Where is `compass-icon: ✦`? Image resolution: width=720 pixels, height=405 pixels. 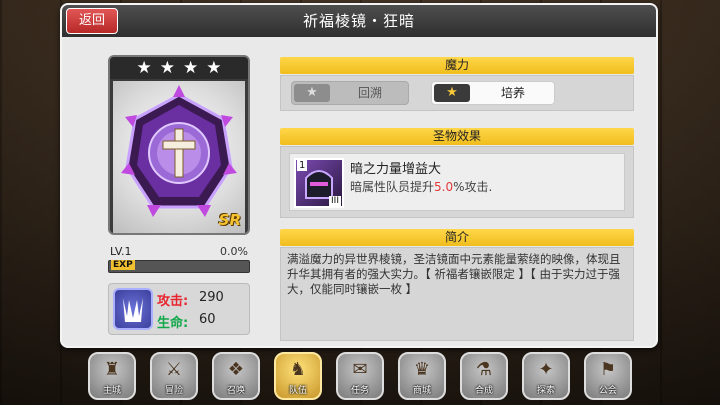
compass-icon: ✦ is located at coordinates (546, 369).